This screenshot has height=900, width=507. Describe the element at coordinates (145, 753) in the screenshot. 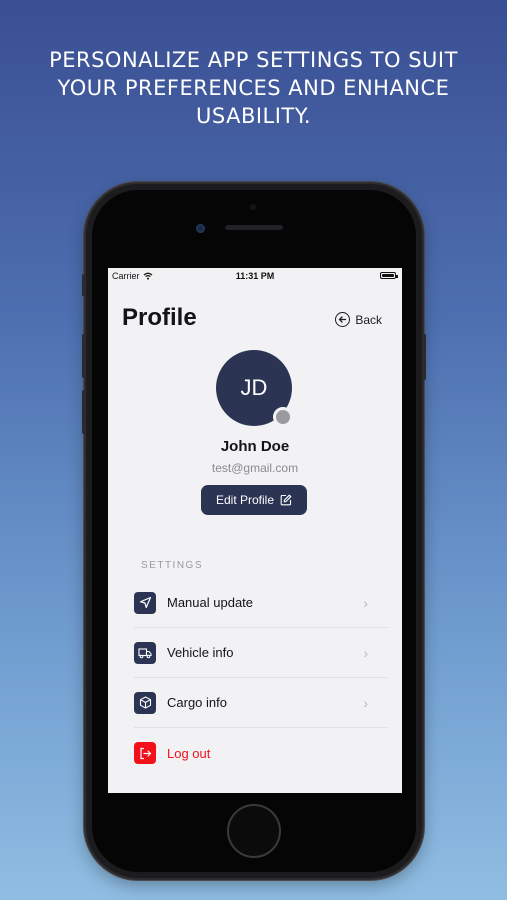

I see `logout-icon` at that location.